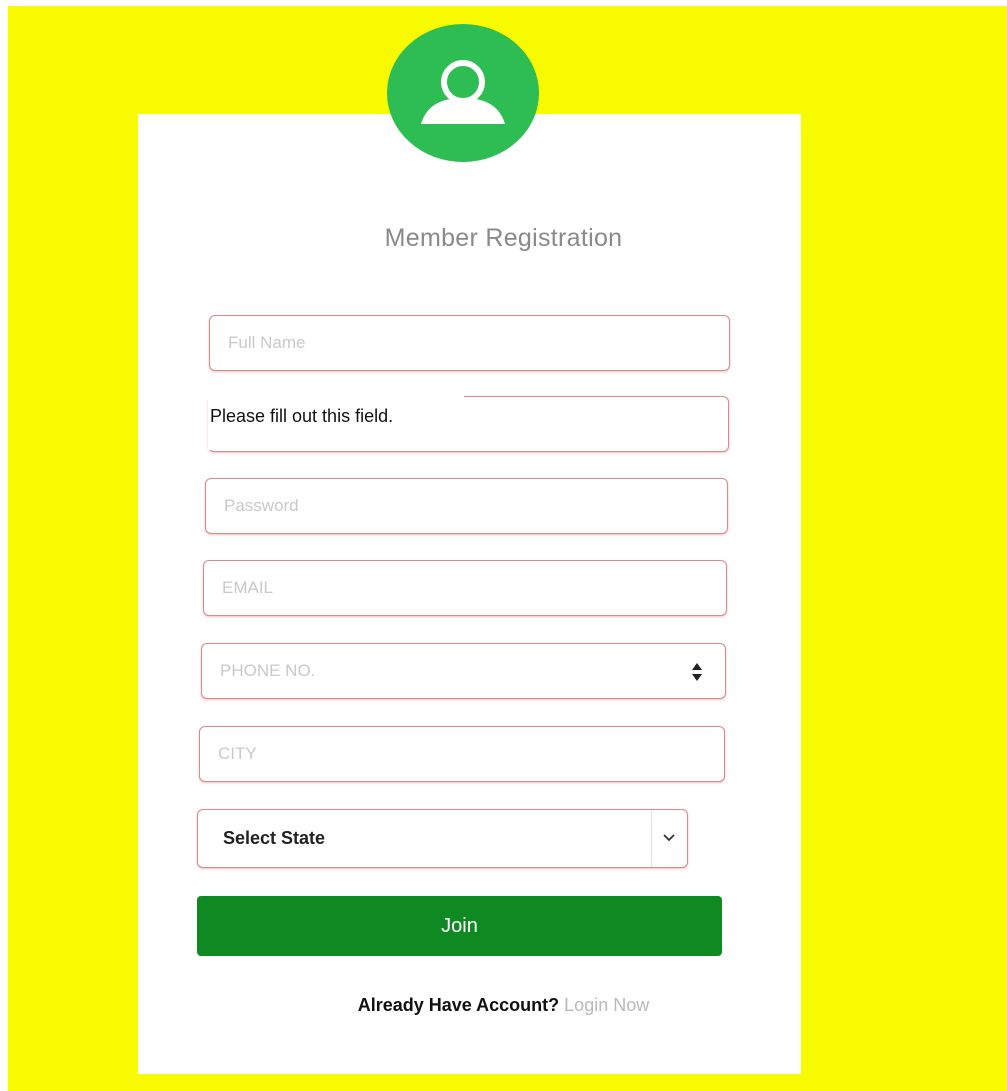 Image resolution: width=1007 pixels, height=1091 pixels. What do you see at coordinates (458, 1005) in the screenshot?
I see `account-question: Already Have Account?` at bounding box center [458, 1005].